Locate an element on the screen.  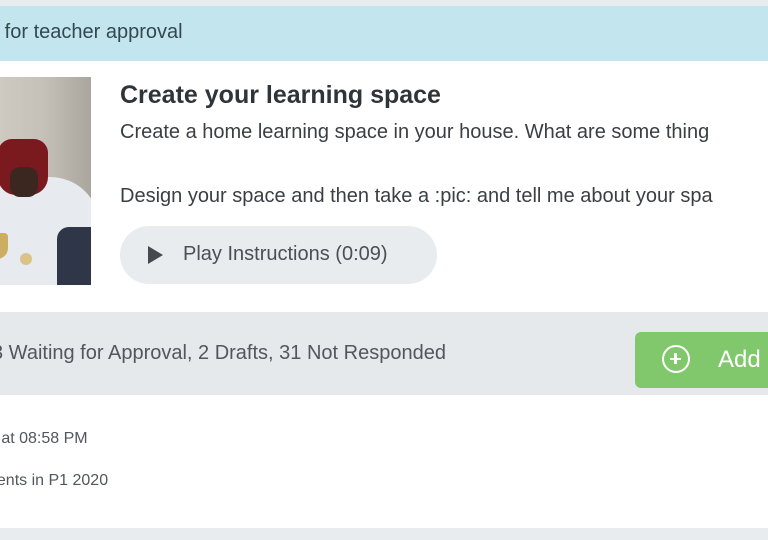
play-icon is located at coordinates (155, 255).